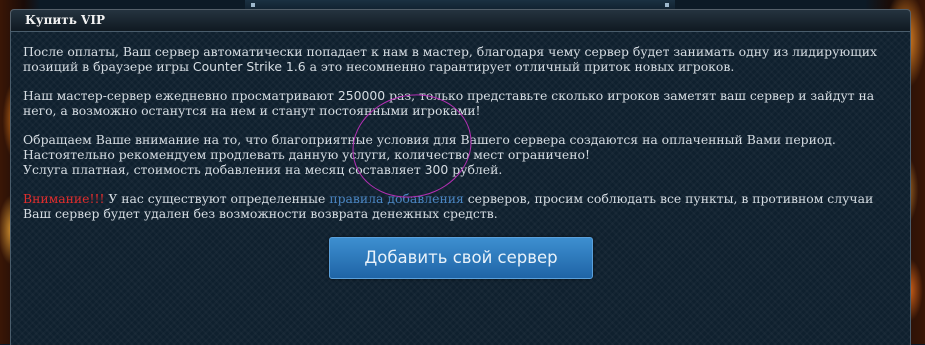 The height and width of the screenshot is (345, 925). What do you see at coordinates (460, 20) in the screenshot?
I see `panel-title-bar: Купить VIP` at bounding box center [460, 20].